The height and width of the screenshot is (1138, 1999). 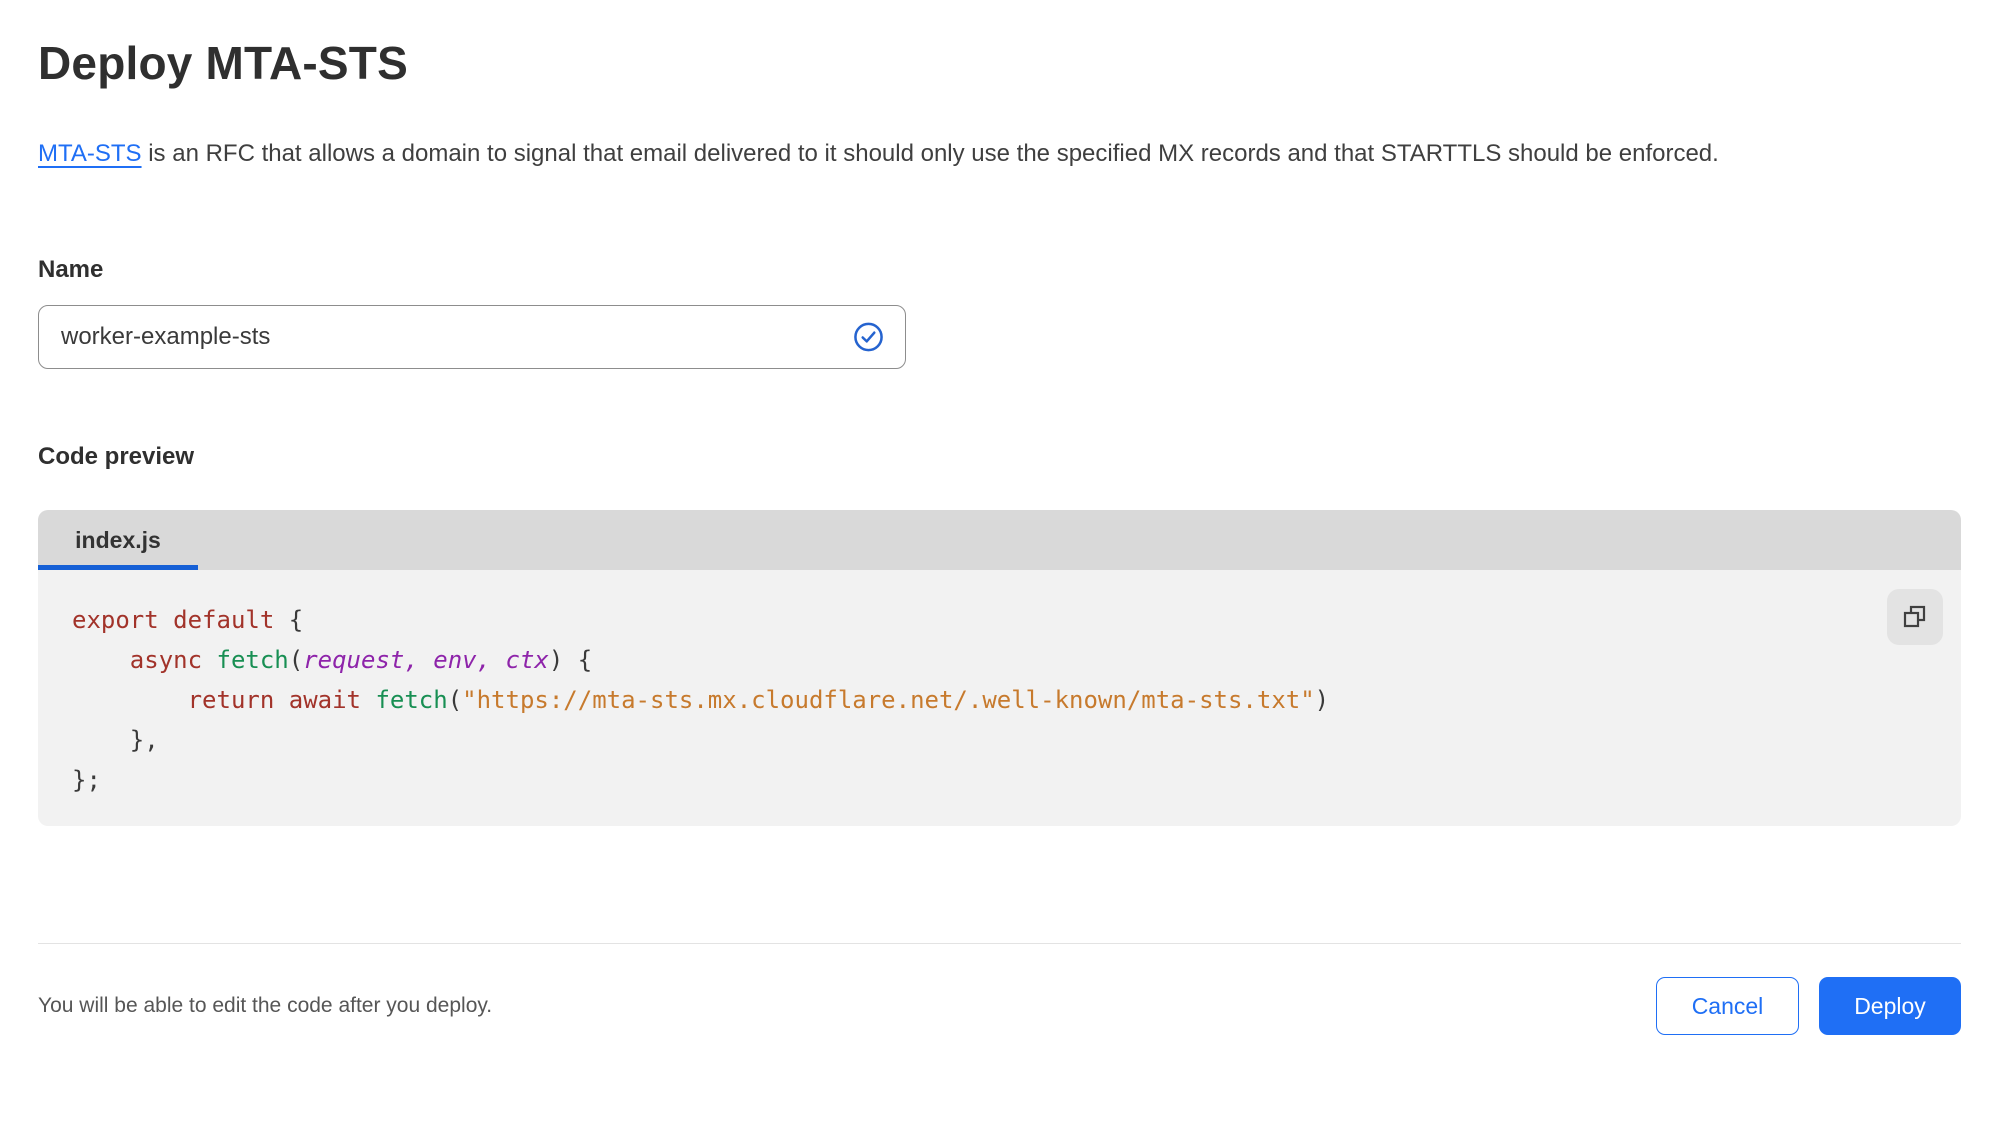 I want to click on code-preview-label: Code preview, so click(x=116, y=456).